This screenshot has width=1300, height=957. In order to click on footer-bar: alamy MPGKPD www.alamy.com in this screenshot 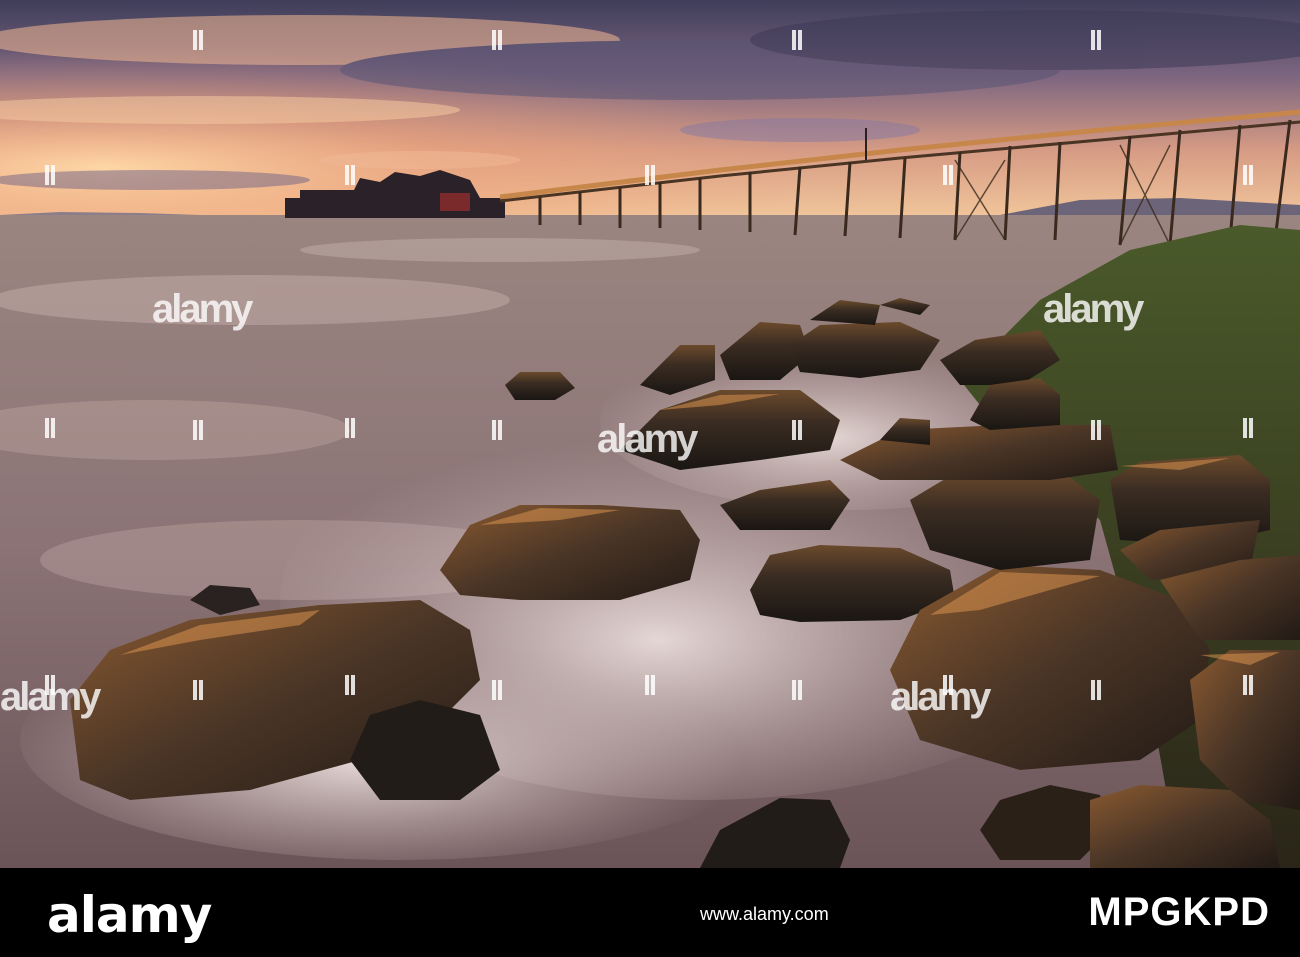, I will do `click(650, 912)`.